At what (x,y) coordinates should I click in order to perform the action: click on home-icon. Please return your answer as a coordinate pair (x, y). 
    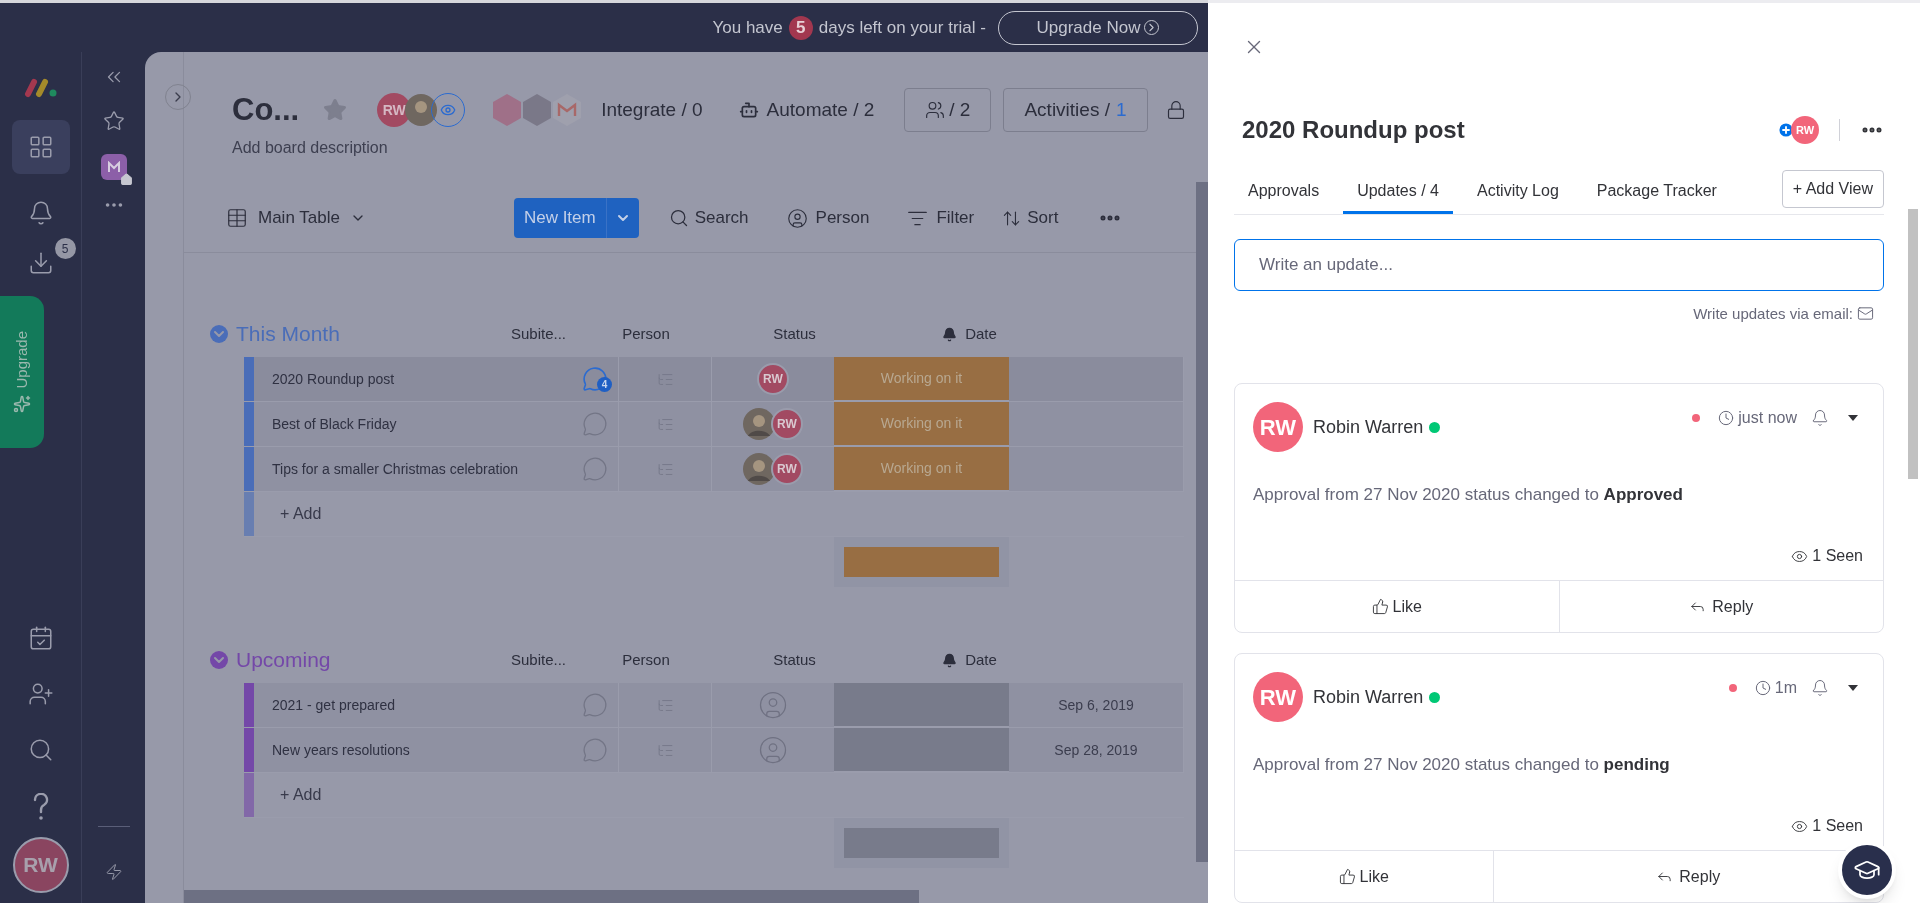
    Looking at the image, I should click on (126, 179).